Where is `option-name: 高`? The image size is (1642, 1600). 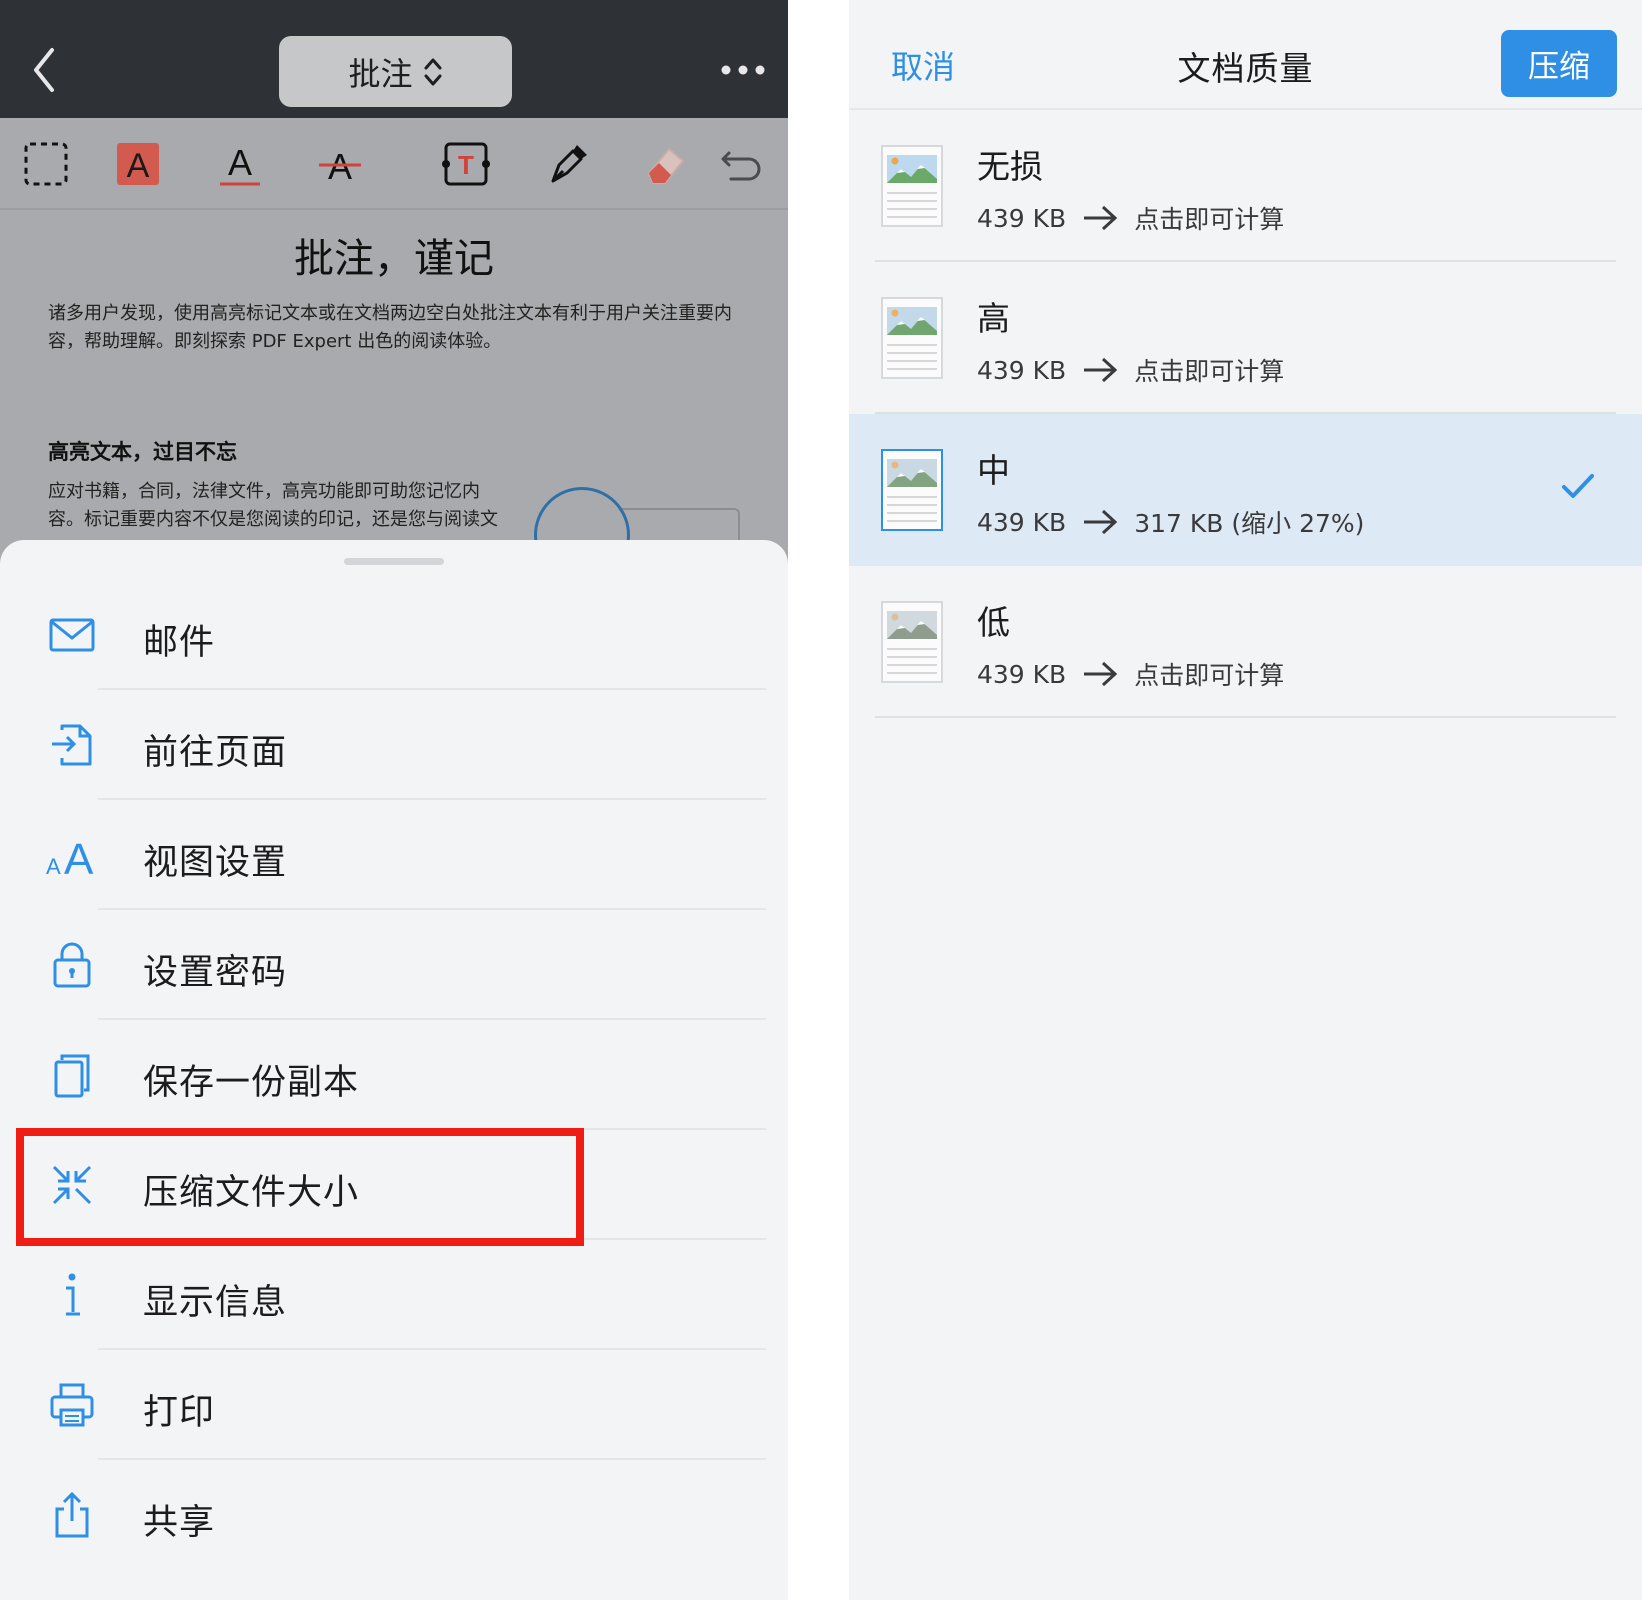
option-name: 高 is located at coordinates (993, 318).